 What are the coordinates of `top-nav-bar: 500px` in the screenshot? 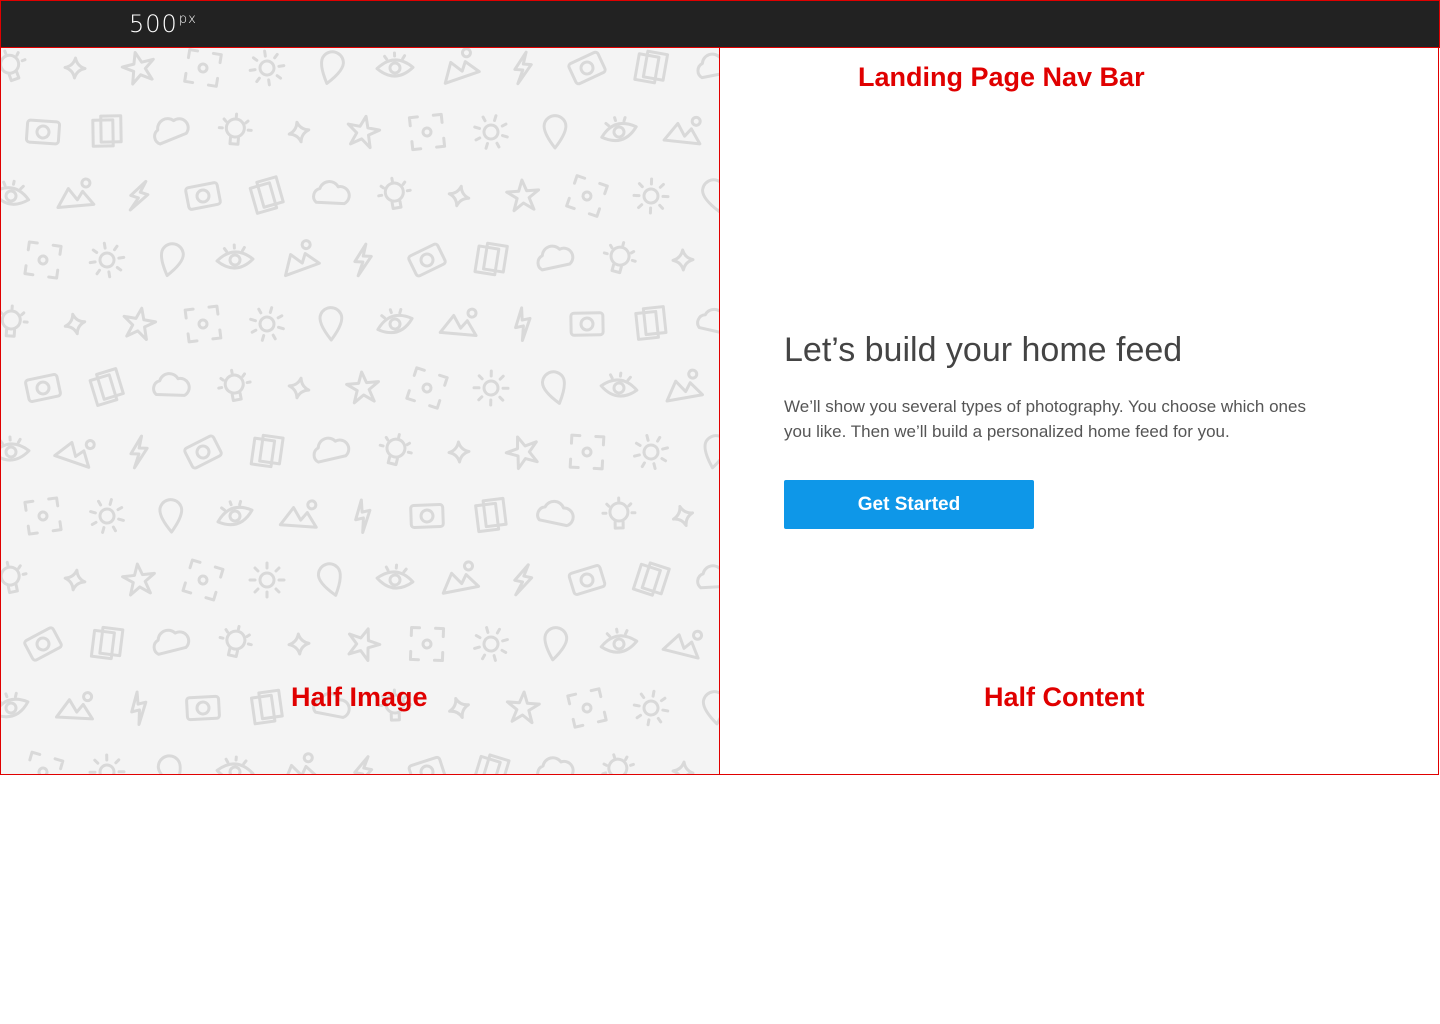 It's located at (720, 24).